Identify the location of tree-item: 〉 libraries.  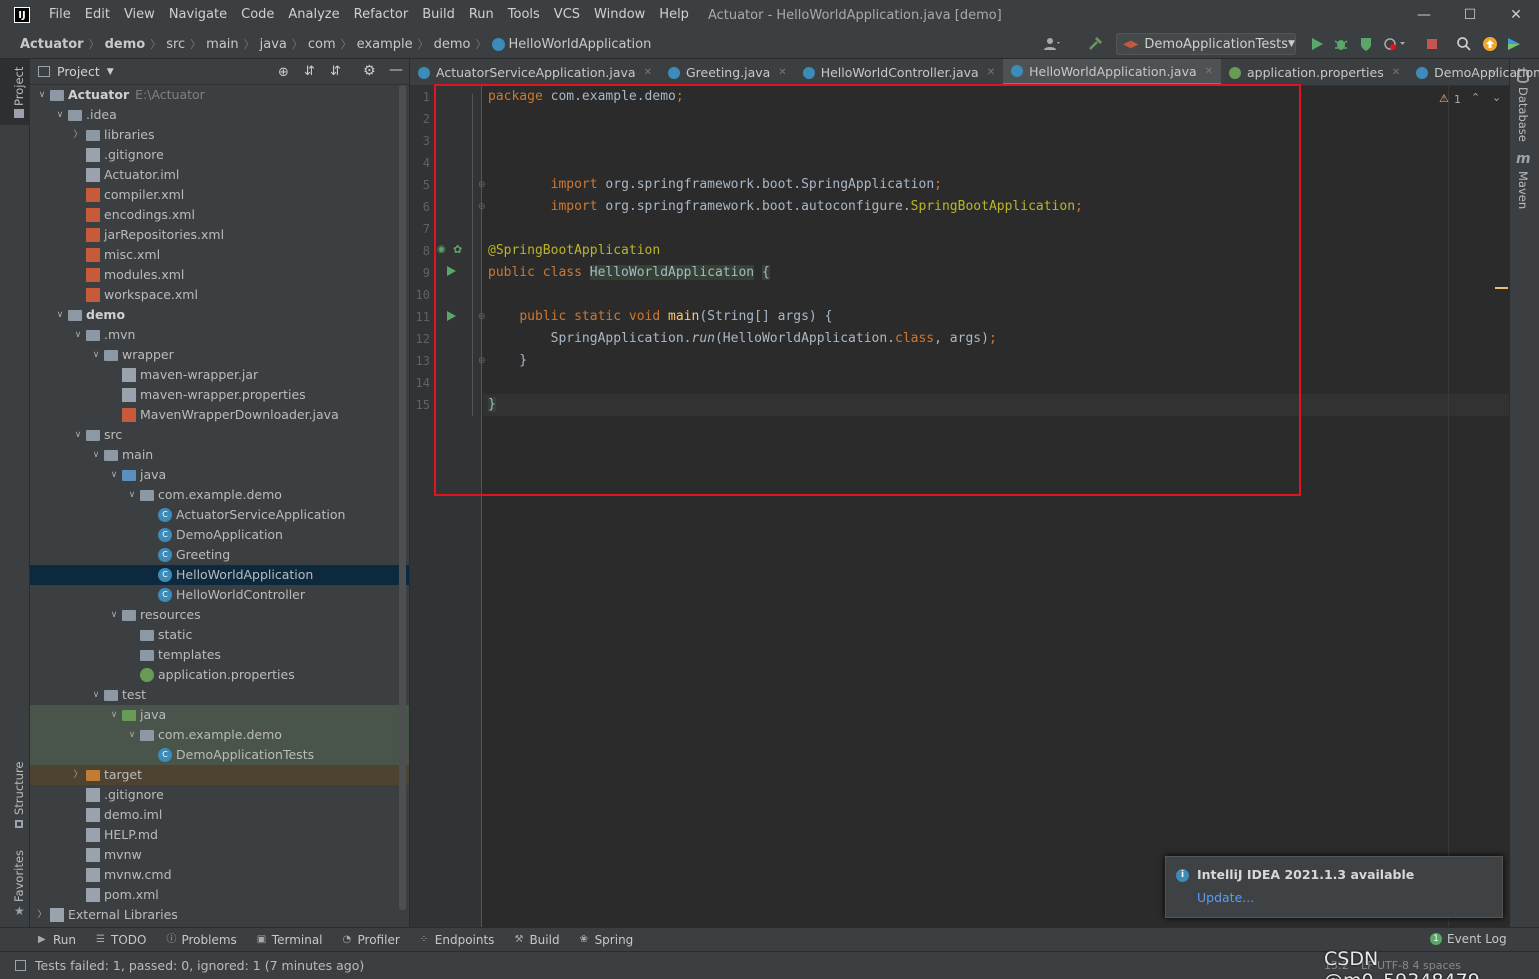
(219, 135).